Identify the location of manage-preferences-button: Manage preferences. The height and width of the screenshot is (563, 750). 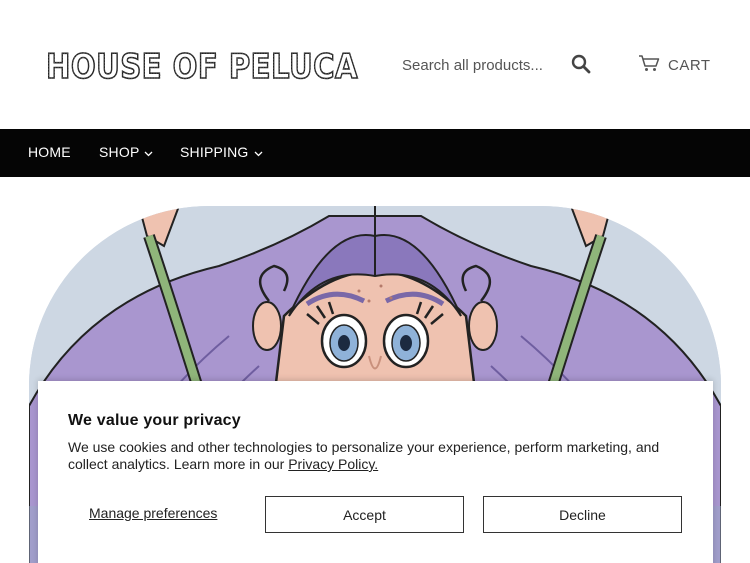
(153, 513).